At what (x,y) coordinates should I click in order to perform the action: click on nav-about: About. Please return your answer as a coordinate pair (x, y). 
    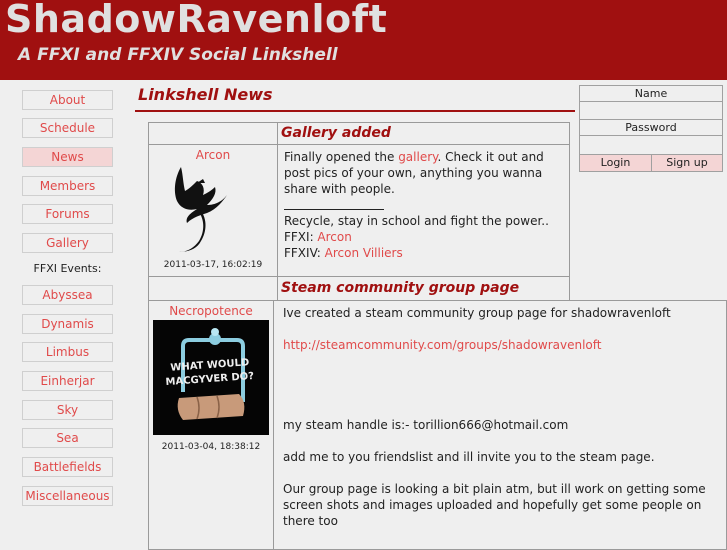
    Looking at the image, I should click on (67, 100).